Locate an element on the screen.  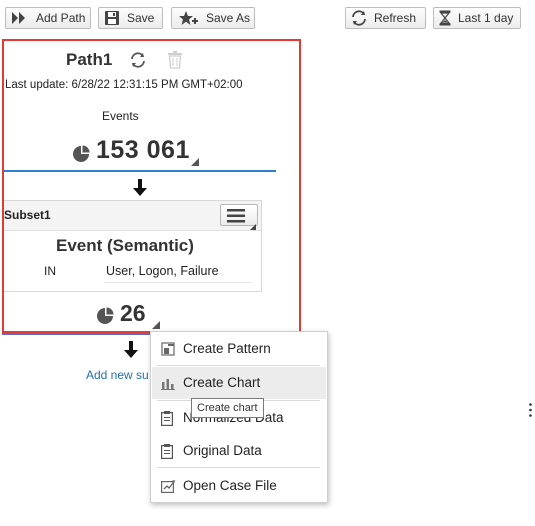
menu-item-original-data: Original Data is located at coordinates (239, 451).